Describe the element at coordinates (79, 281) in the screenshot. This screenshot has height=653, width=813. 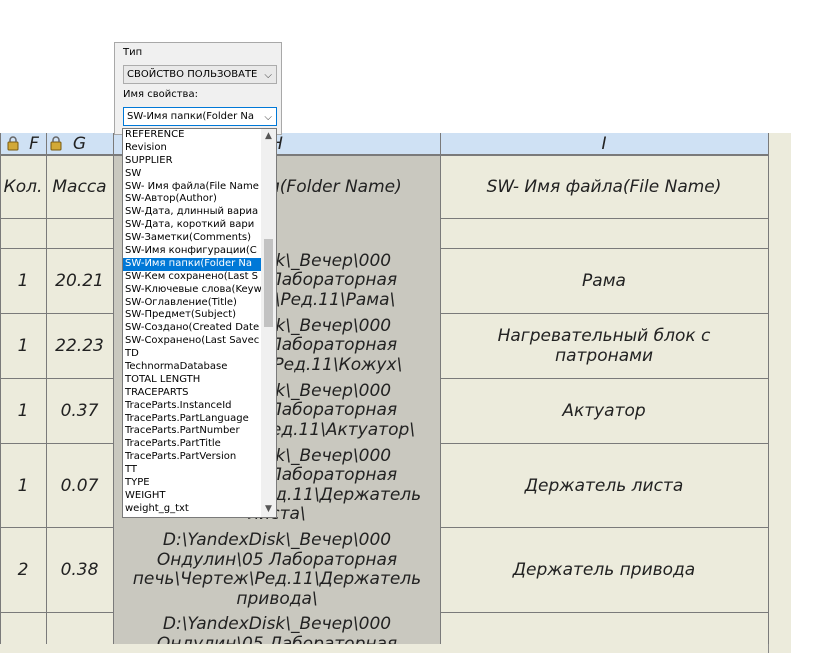
I see `table-cell: 20.21` at that location.